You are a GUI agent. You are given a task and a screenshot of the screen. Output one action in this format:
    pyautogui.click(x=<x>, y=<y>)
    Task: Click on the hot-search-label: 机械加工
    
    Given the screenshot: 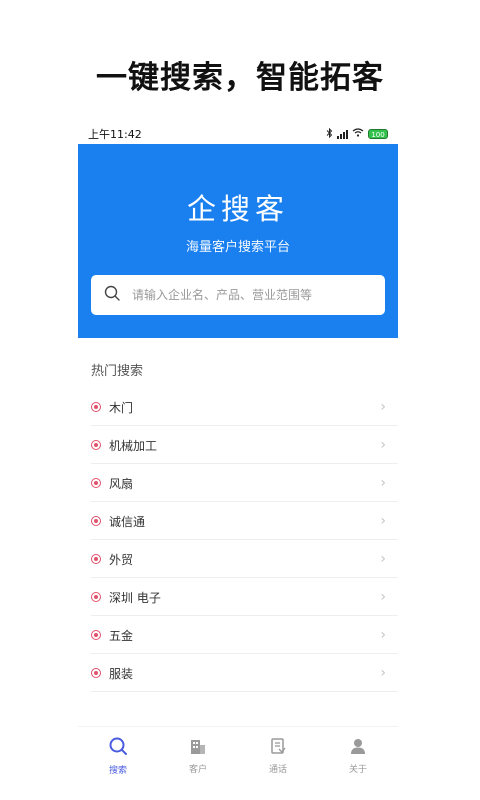 What is the action you would take?
    pyautogui.click(x=133, y=445)
    